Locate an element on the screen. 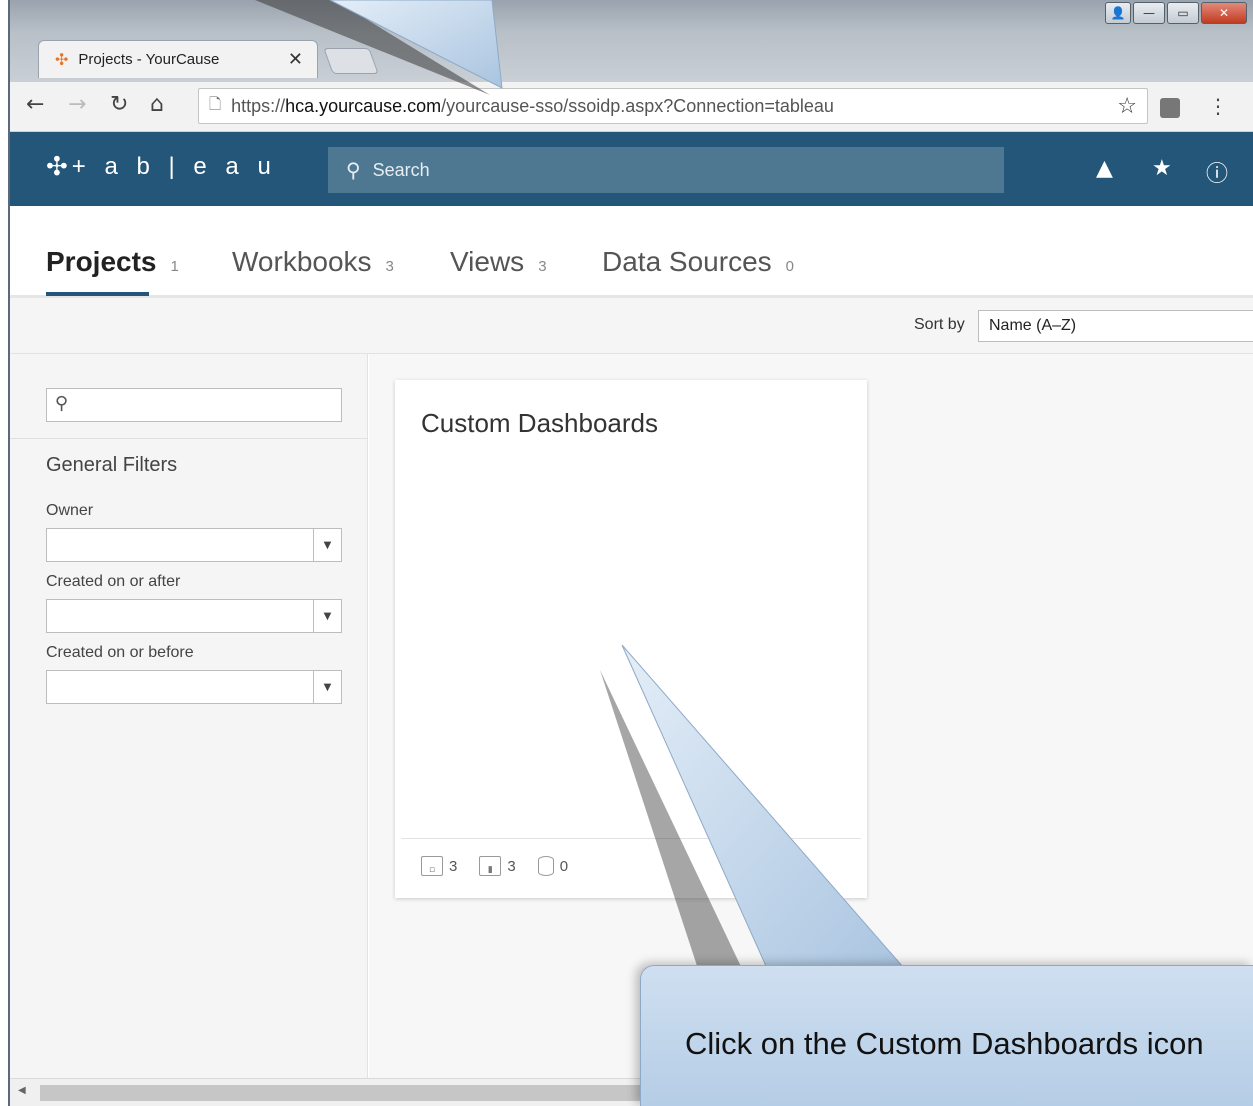 Image resolution: width=1253 pixels, height=1106 pixels. owner-select: ▼ is located at coordinates (194, 545).